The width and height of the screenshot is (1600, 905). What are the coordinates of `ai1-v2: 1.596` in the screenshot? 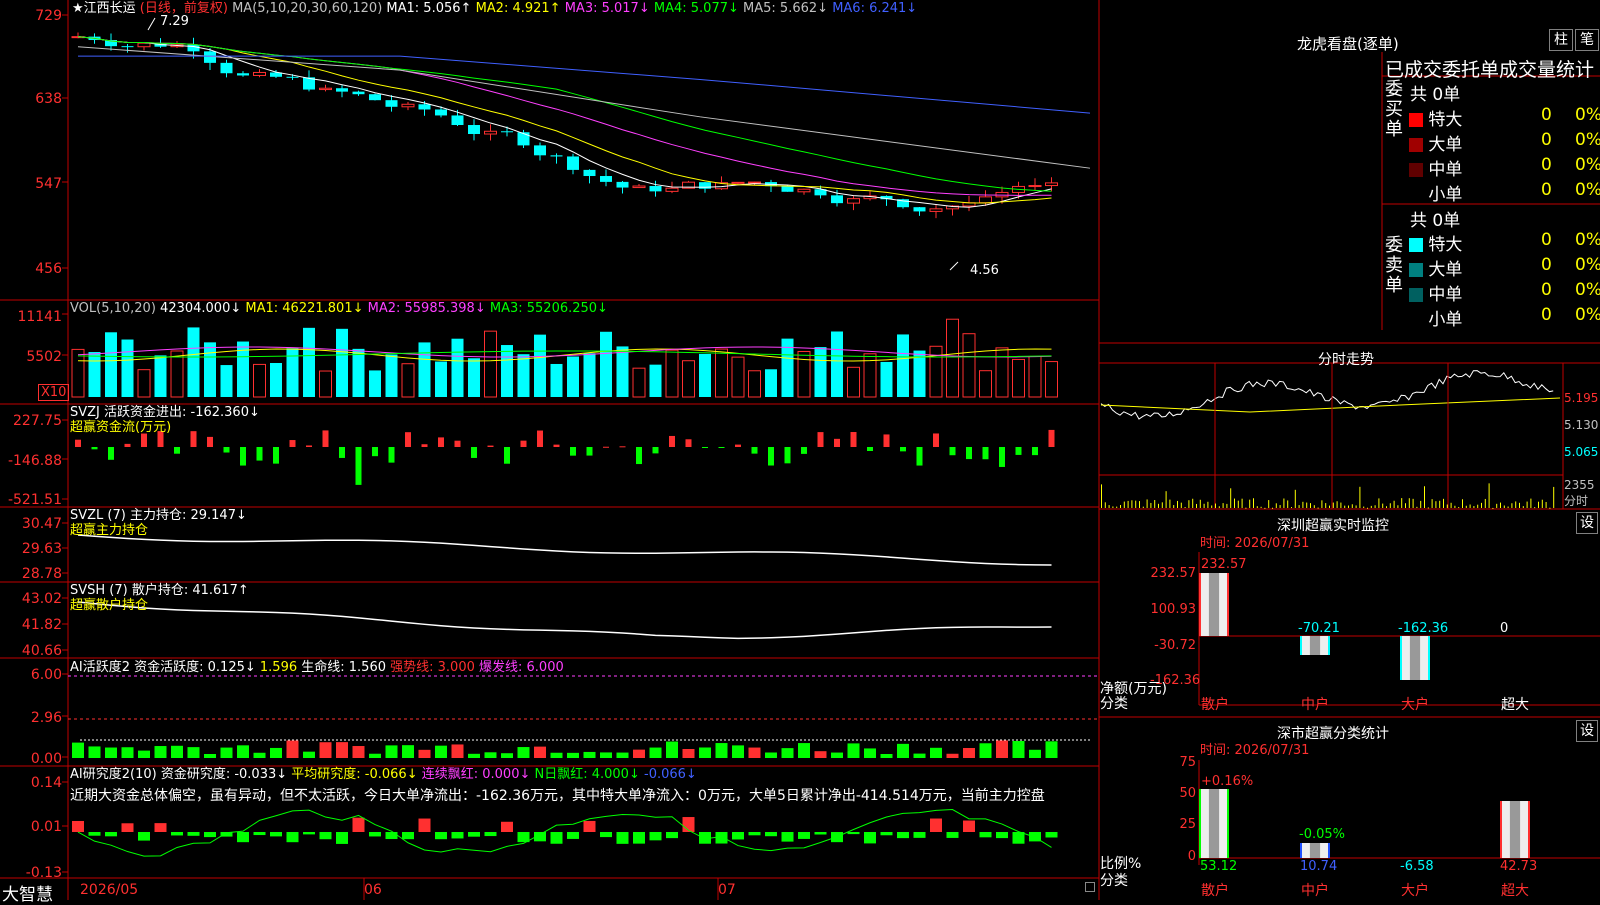 It's located at (278, 667).